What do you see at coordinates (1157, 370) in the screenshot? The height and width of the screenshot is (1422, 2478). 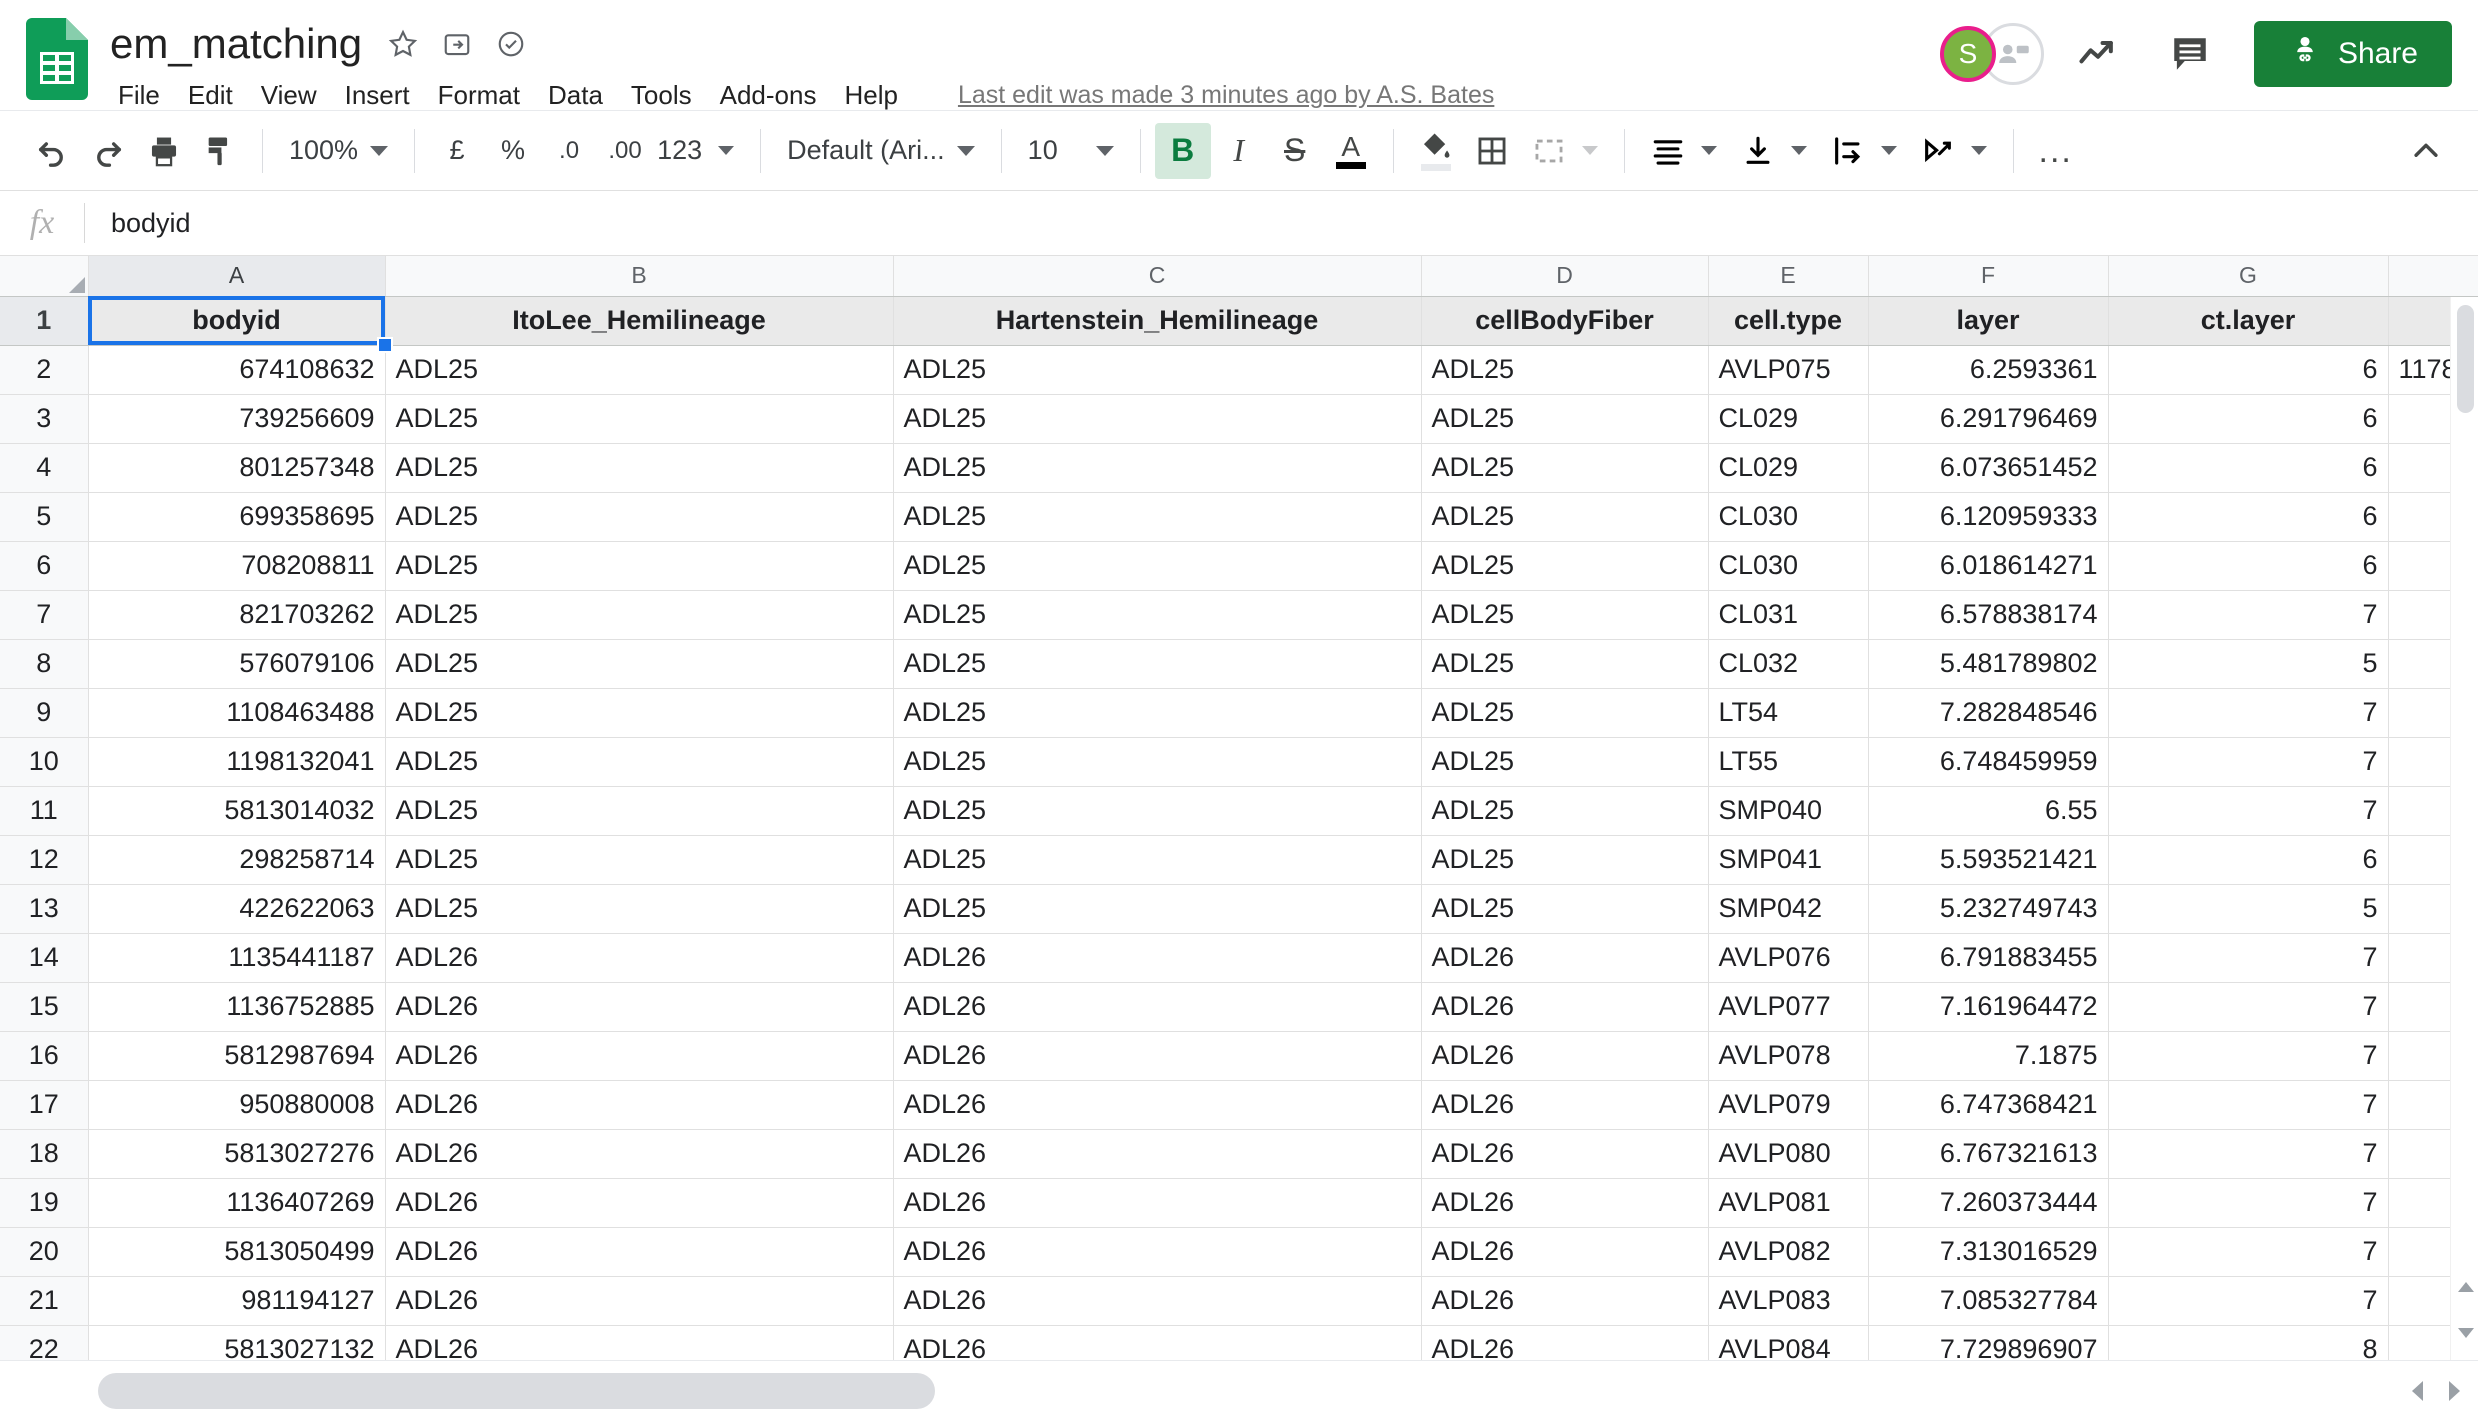 I see `cell-hartenstein-hemilineage-2: ADL25` at bounding box center [1157, 370].